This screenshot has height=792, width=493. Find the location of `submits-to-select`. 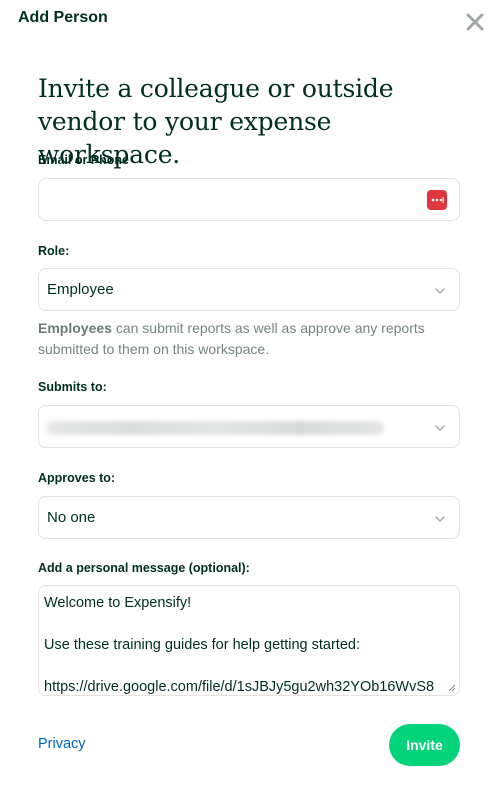

submits-to-select is located at coordinates (249, 426).